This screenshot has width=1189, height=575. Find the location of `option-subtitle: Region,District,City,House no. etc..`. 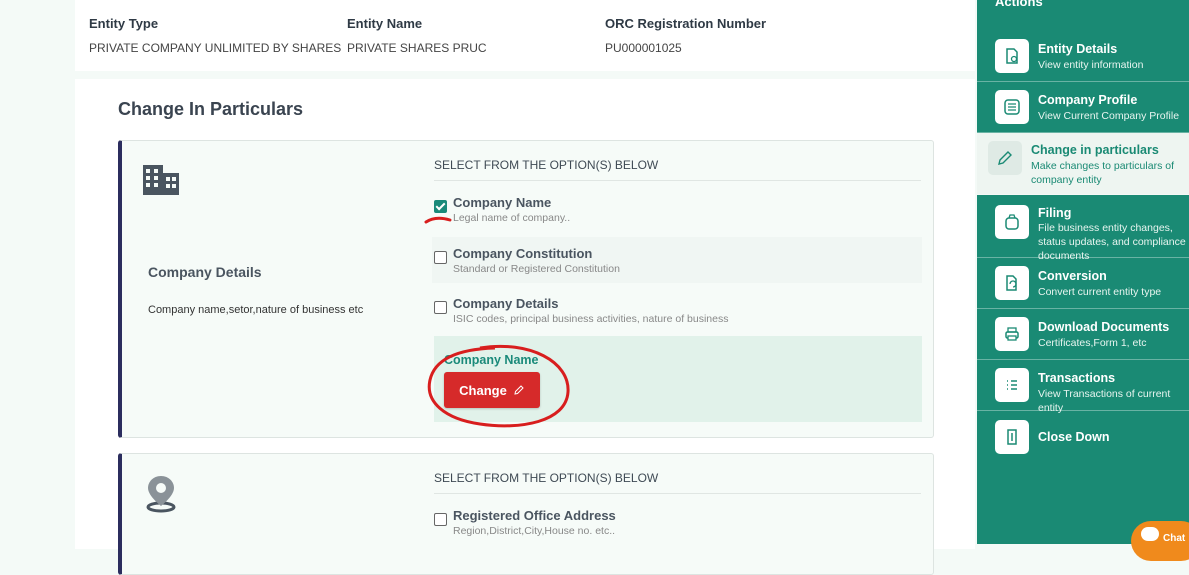

option-subtitle: Region,District,City,House no. etc.. is located at coordinates (534, 531).